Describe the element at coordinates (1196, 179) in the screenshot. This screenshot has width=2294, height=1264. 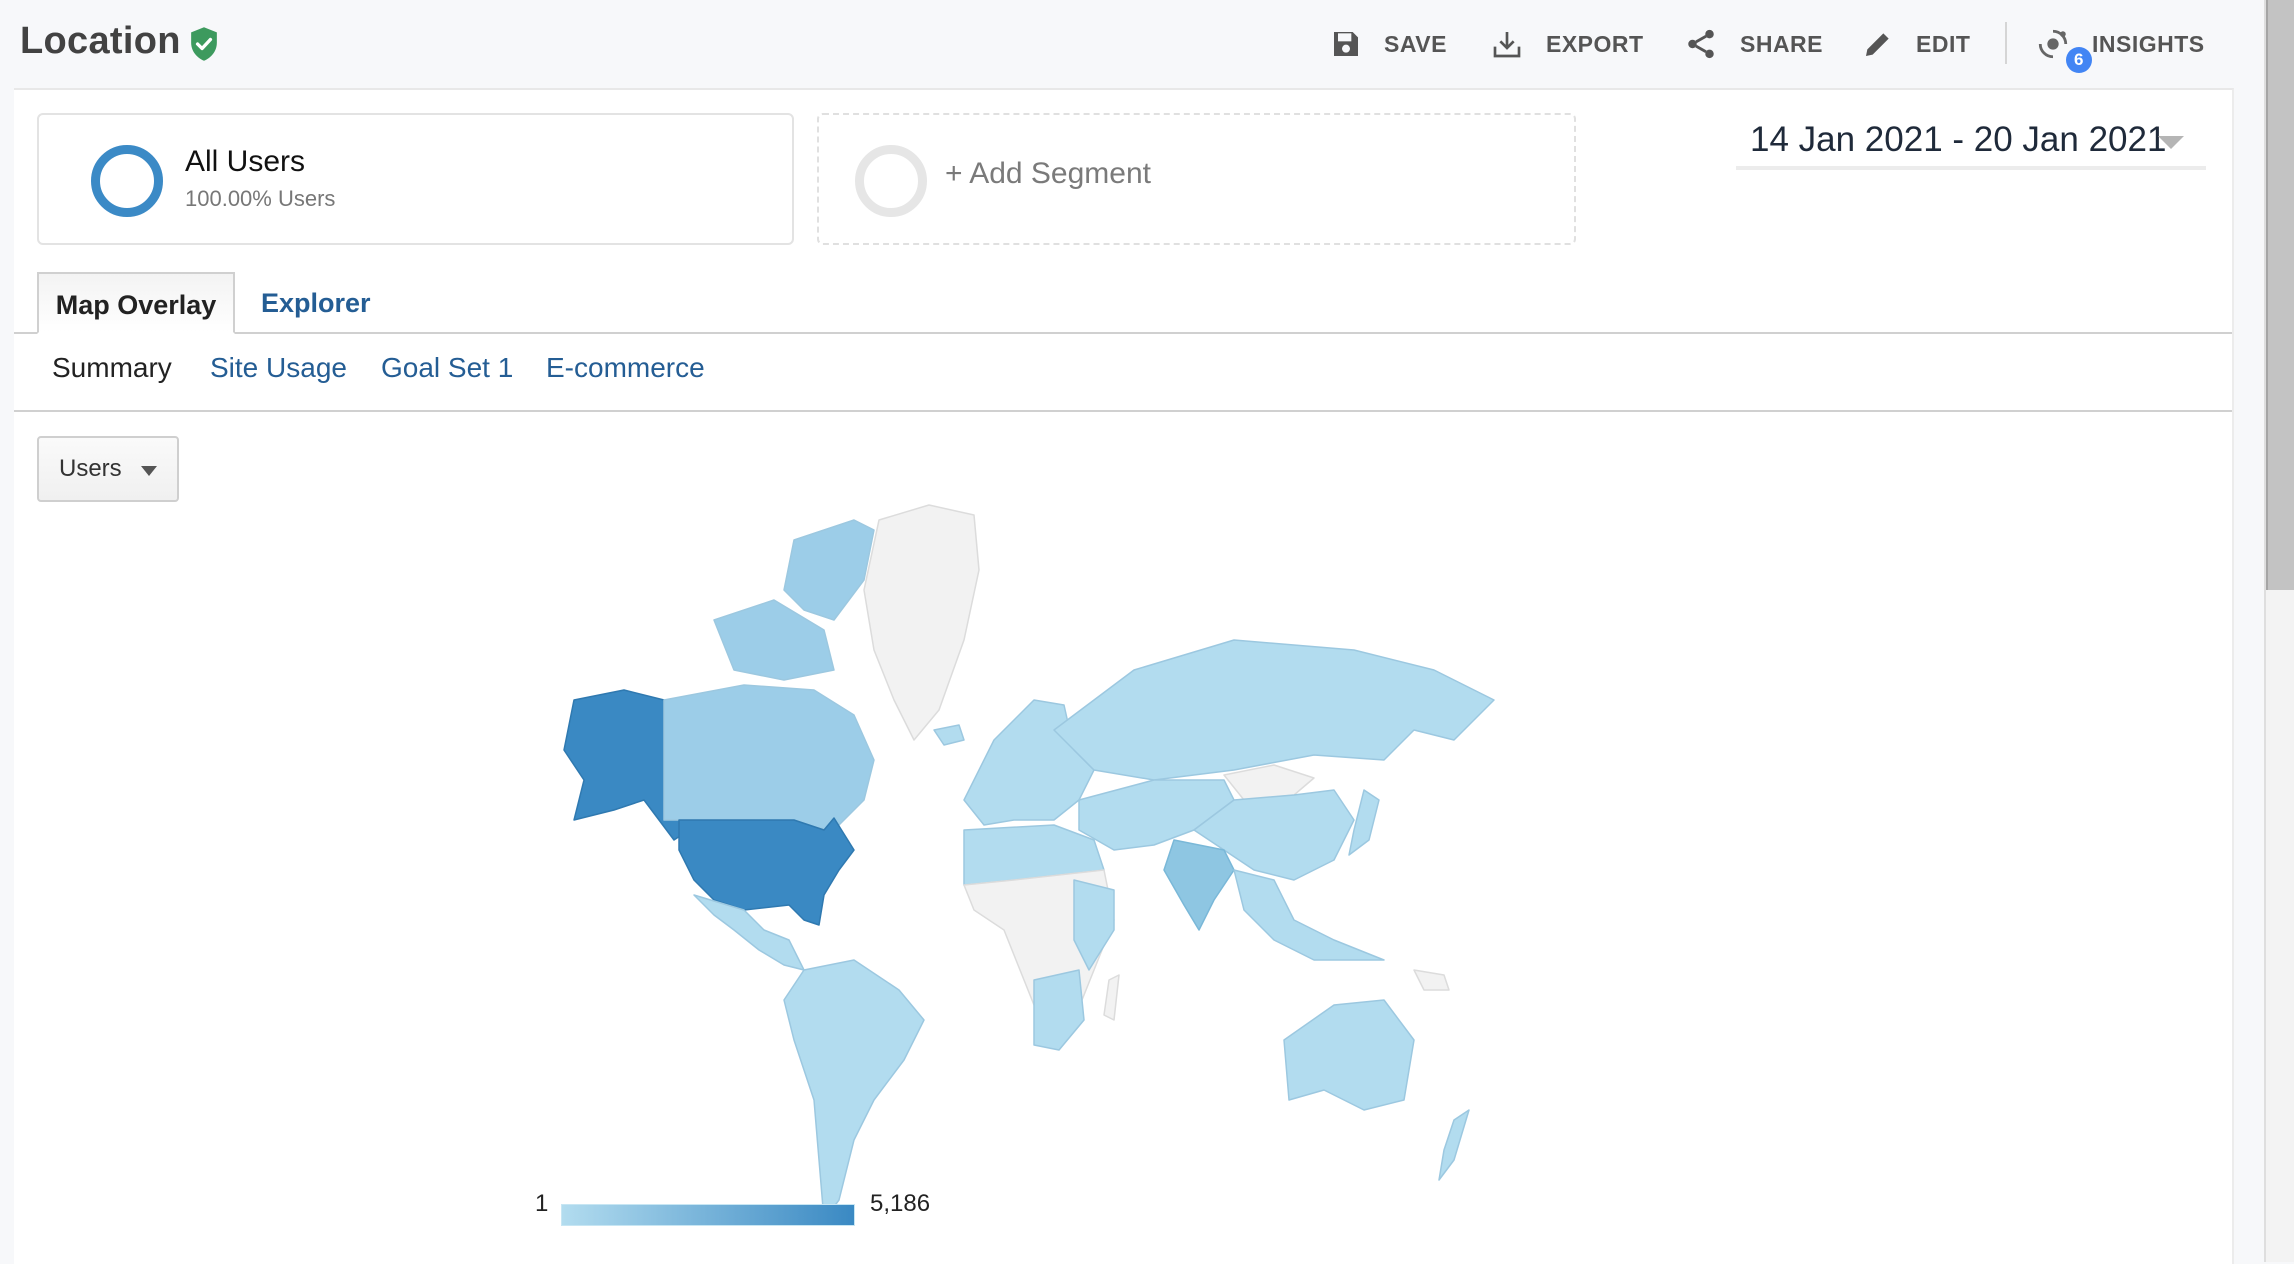
I see `add-segment-button: + Add Segment` at that location.